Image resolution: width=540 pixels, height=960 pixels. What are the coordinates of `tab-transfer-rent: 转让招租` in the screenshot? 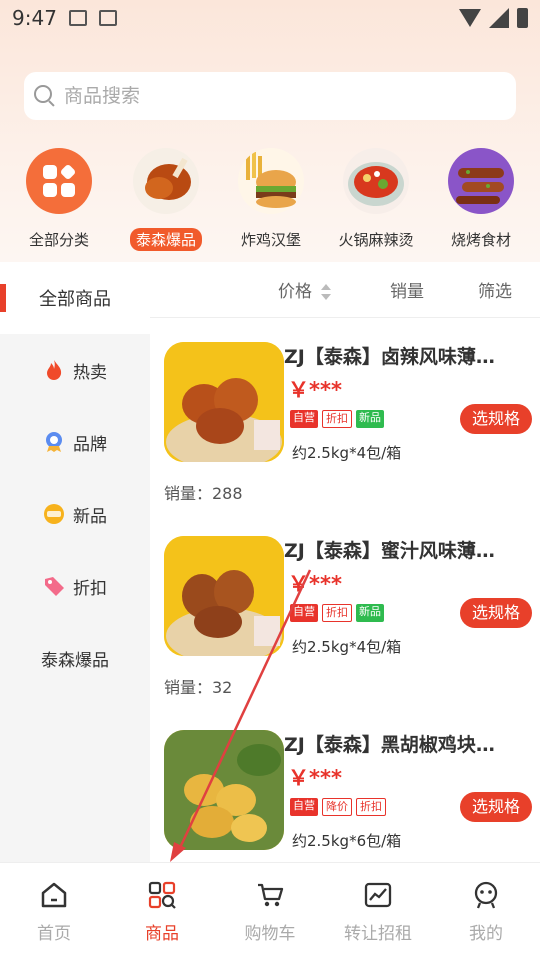 It's located at (378, 912).